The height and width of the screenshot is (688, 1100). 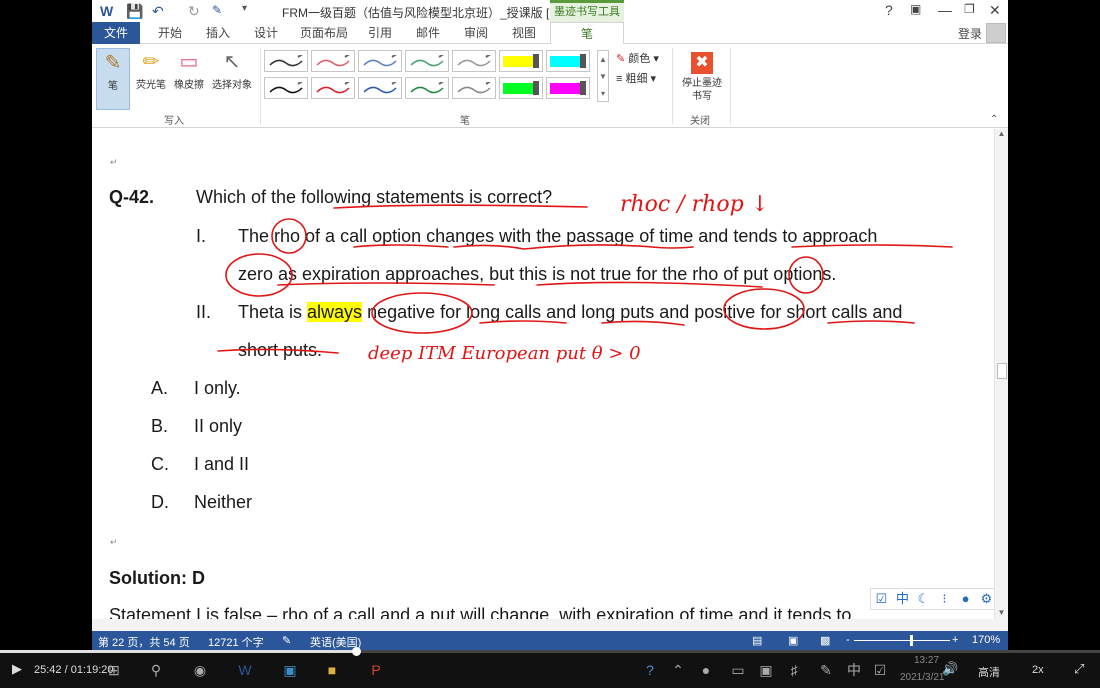 I want to click on check-icon: ☑, so click(x=881, y=599).